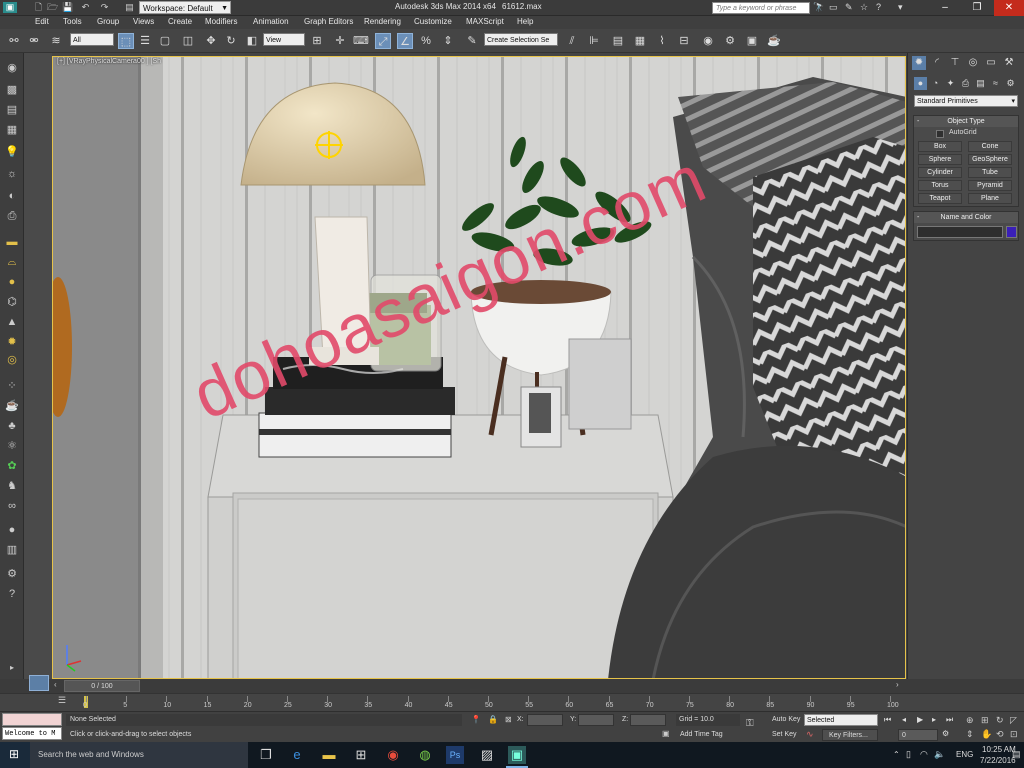 The image size is (1024, 768). What do you see at coordinates (841, 720) in the screenshot?
I see `key-mode-dropdown: Selected` at bounding box center [841, 720].